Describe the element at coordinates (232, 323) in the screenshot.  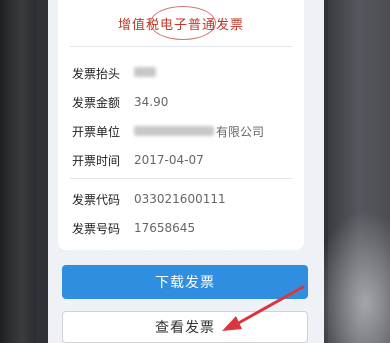
I see `arrow-head-icon` at that location.